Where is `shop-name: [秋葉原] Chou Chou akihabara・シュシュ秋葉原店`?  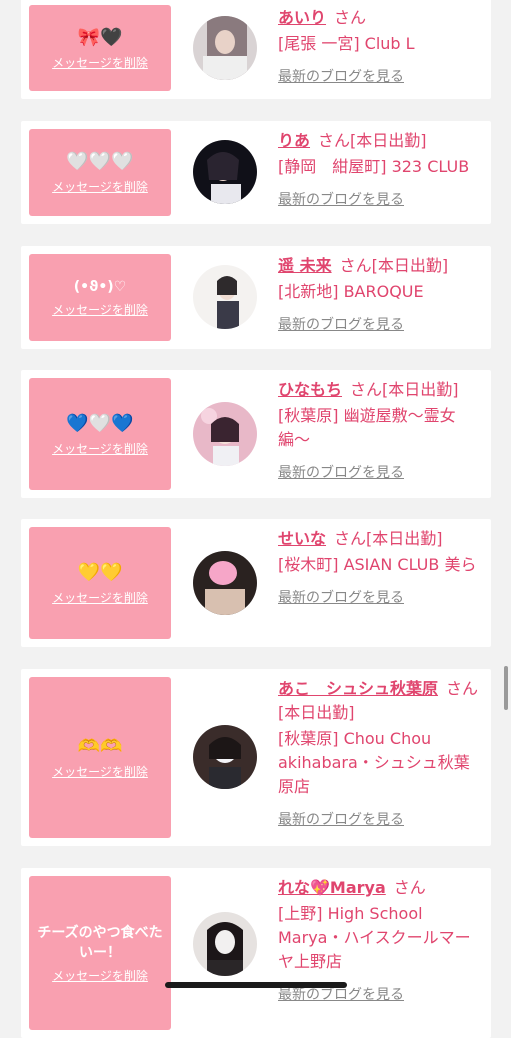
shop-name: [秋葉原] Chou Chou akihabara・シュシュ秋葉原店 is located at coordinates (374, 762).